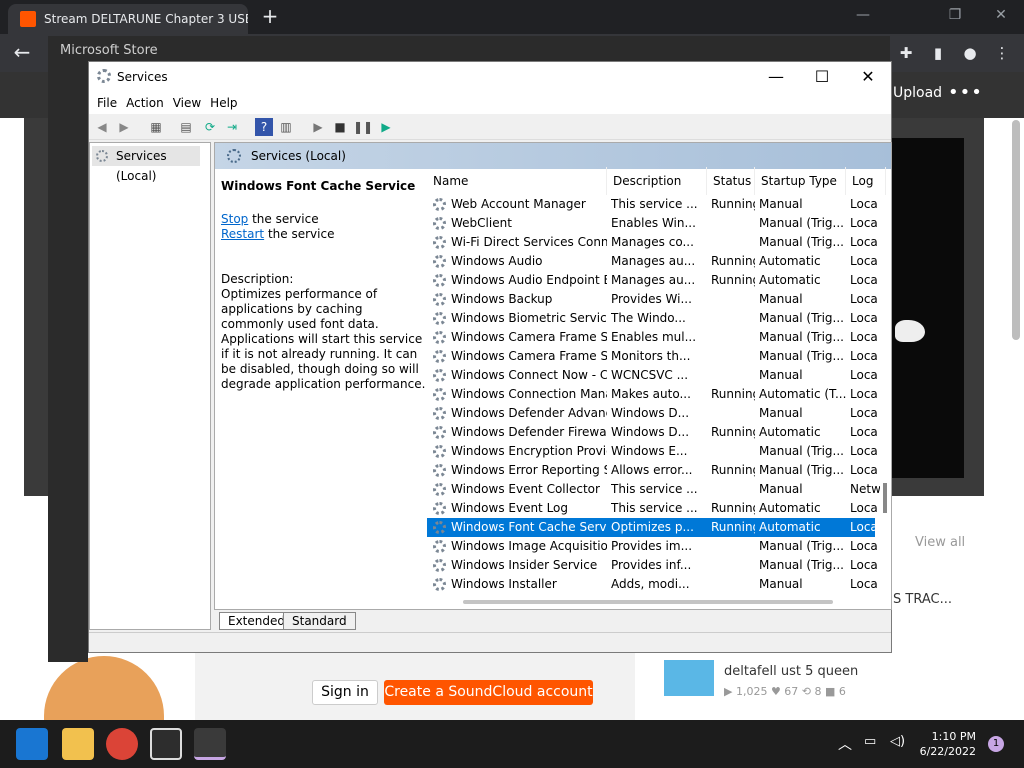  I want to click on view-all-link: View all, so click(940, 542).